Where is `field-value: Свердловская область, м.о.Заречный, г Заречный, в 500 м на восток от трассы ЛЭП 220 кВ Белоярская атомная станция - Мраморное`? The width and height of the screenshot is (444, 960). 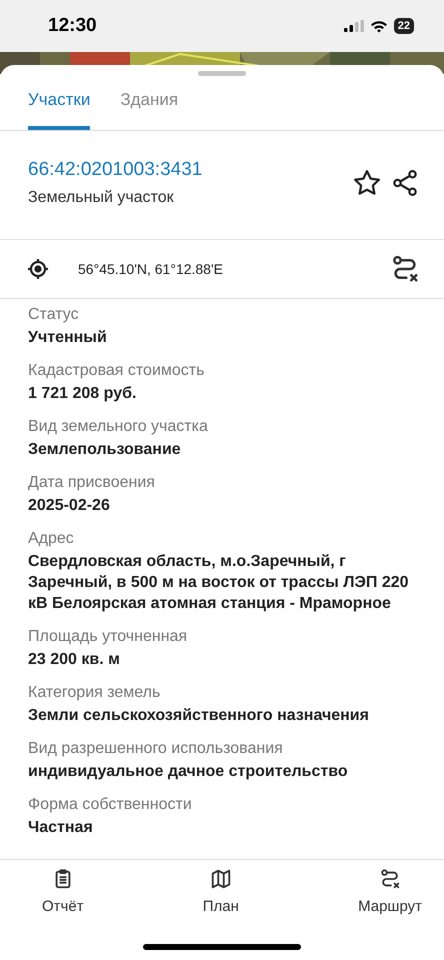 field-value: Свердловская область, м.о.Заречный, г Заречный, в 500 м на восток от трассы ЛЭП 220 кВ Белоярская атомная станция - Мраморное is located at coordinates (219, 583).